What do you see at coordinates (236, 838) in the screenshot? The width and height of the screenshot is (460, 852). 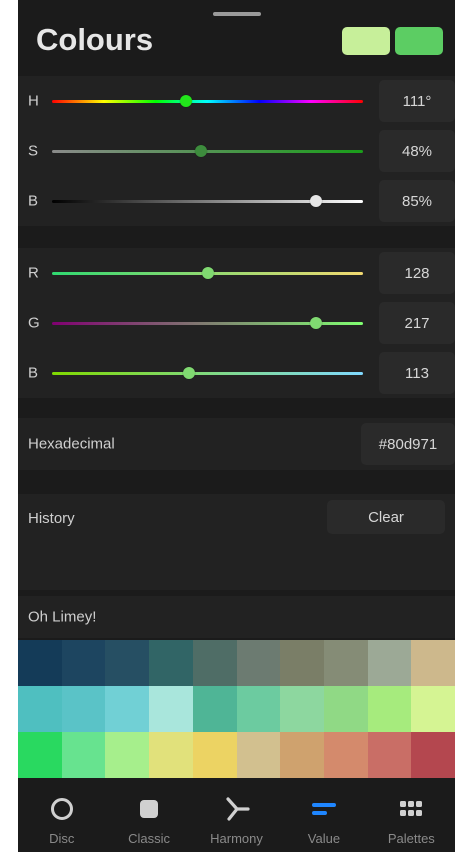 I see `tab-label: Harmony` at bounding box center [236, 838].